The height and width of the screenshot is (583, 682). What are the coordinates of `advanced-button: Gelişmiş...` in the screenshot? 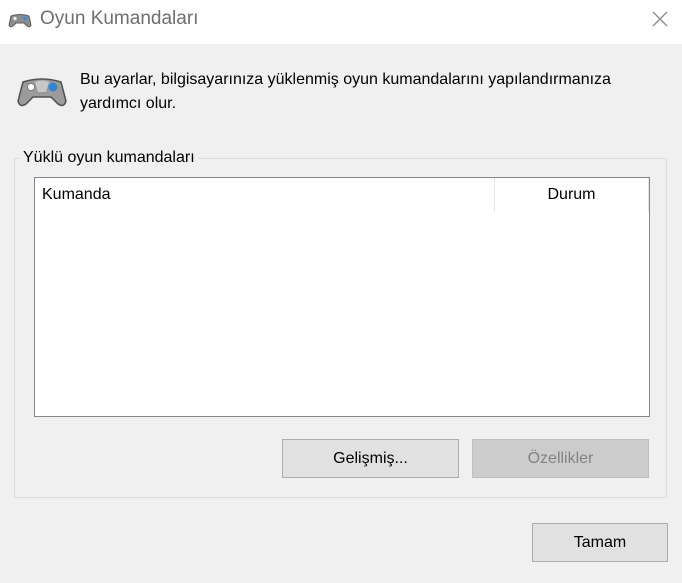 It's located at (370, 458).